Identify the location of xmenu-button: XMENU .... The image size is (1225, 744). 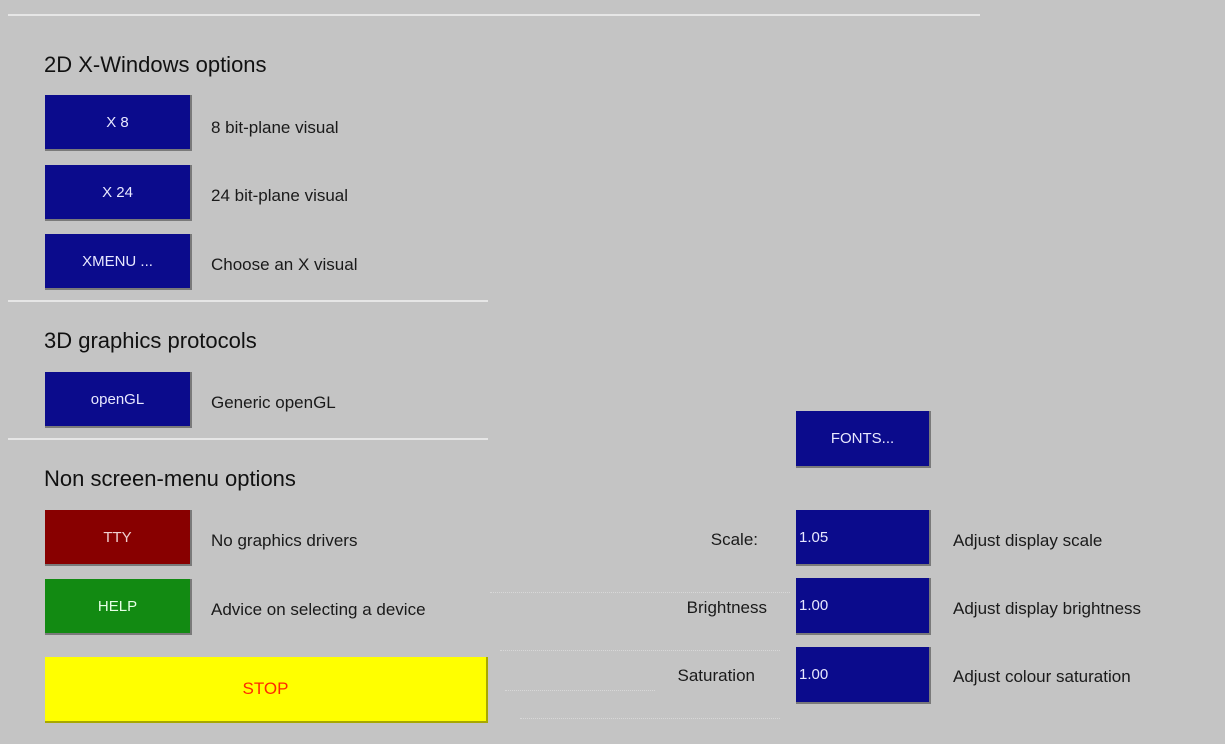
(118, 262).